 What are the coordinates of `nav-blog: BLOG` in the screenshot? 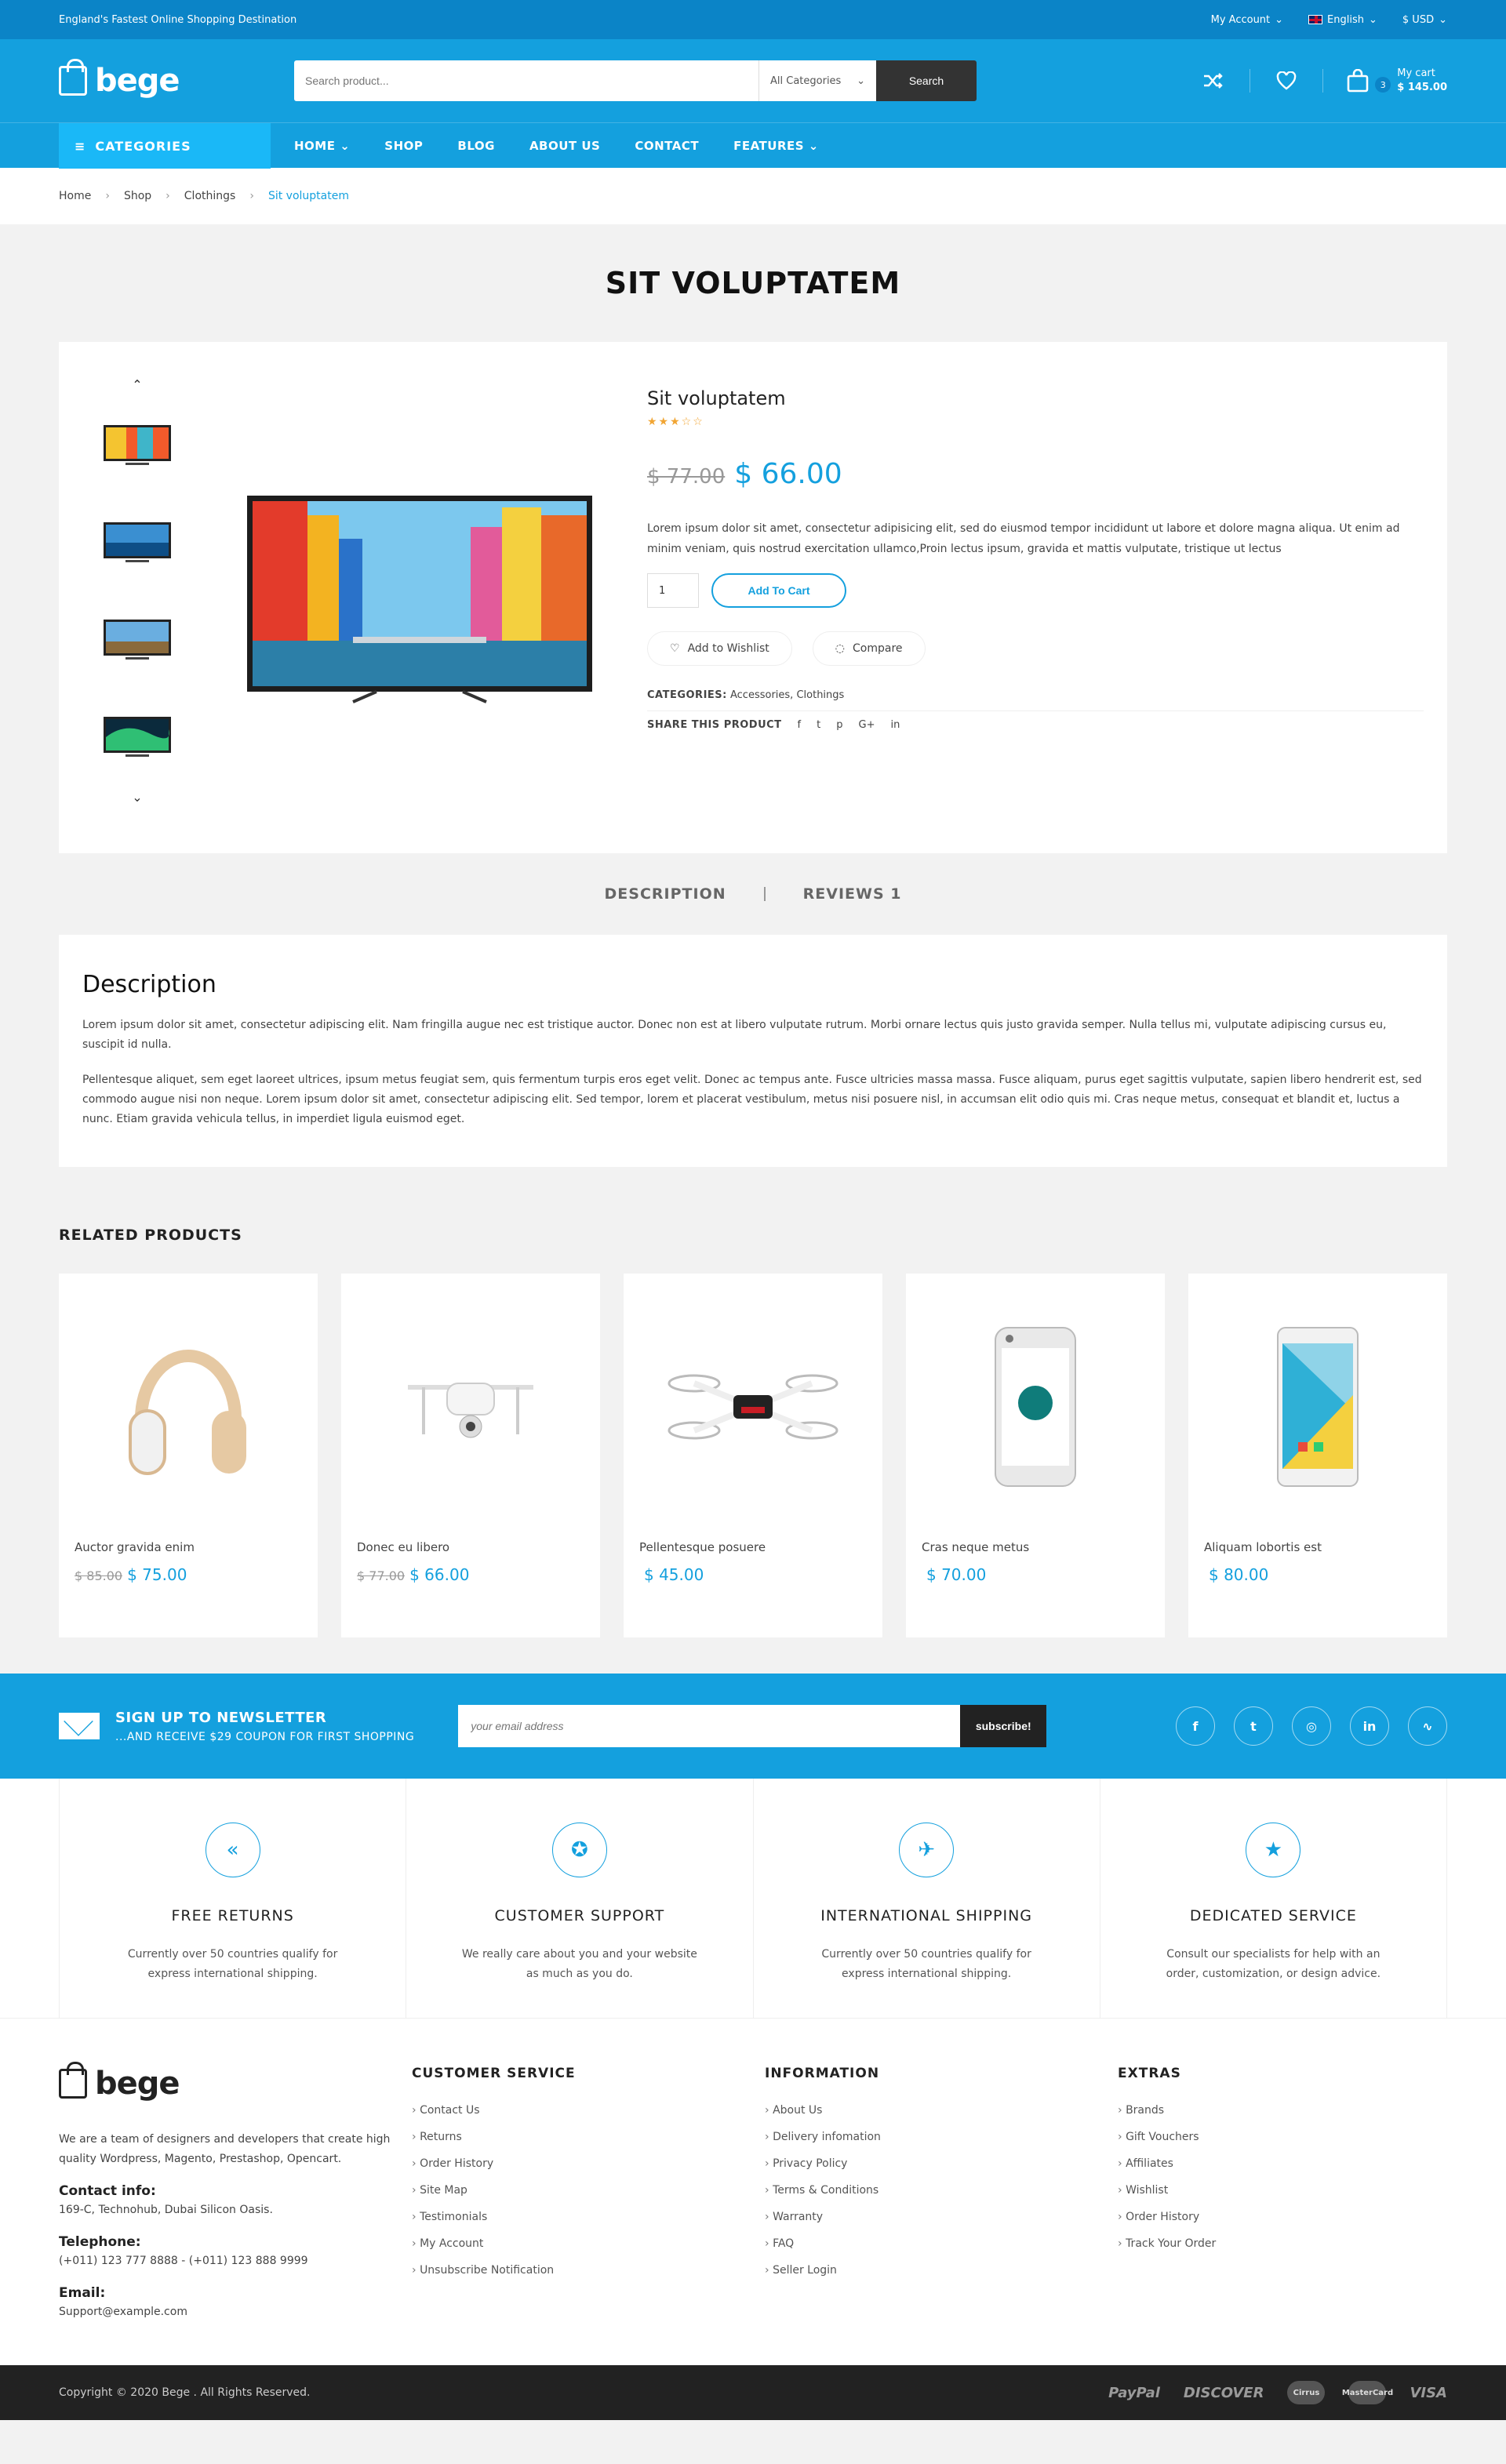 It's located at (476, 146).